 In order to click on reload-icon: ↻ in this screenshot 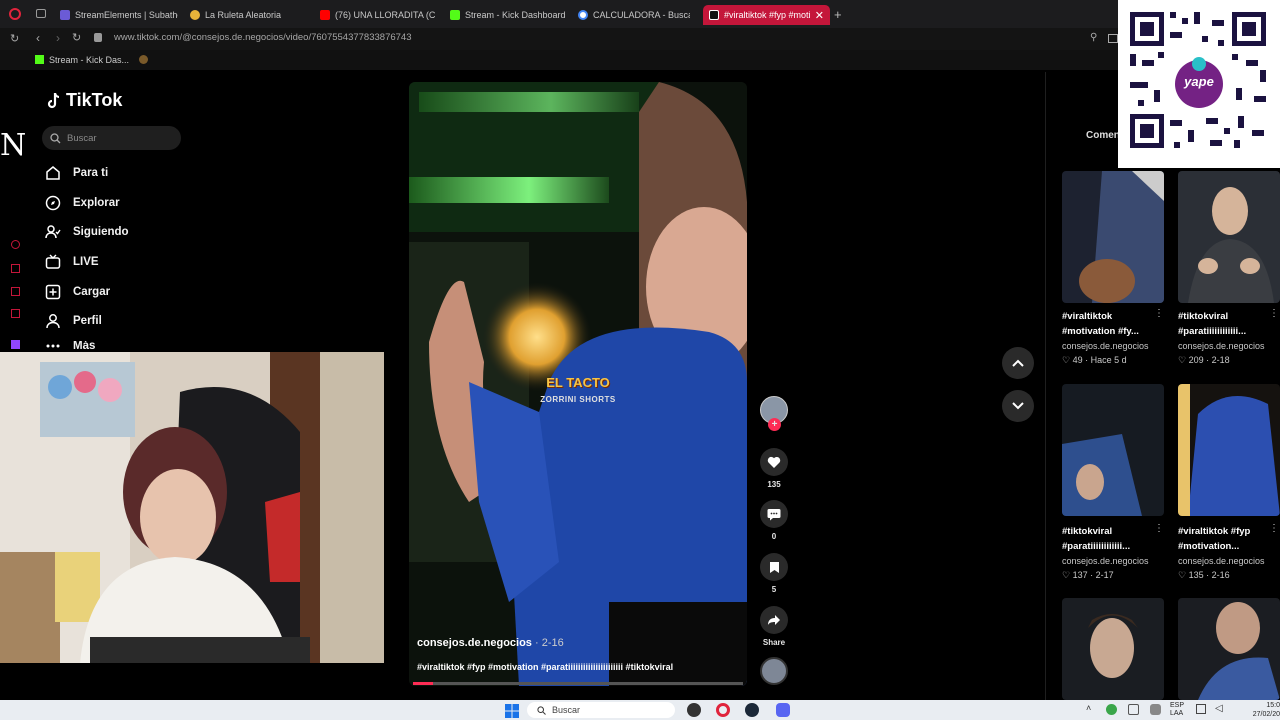, I will do `click(76, 37)`.